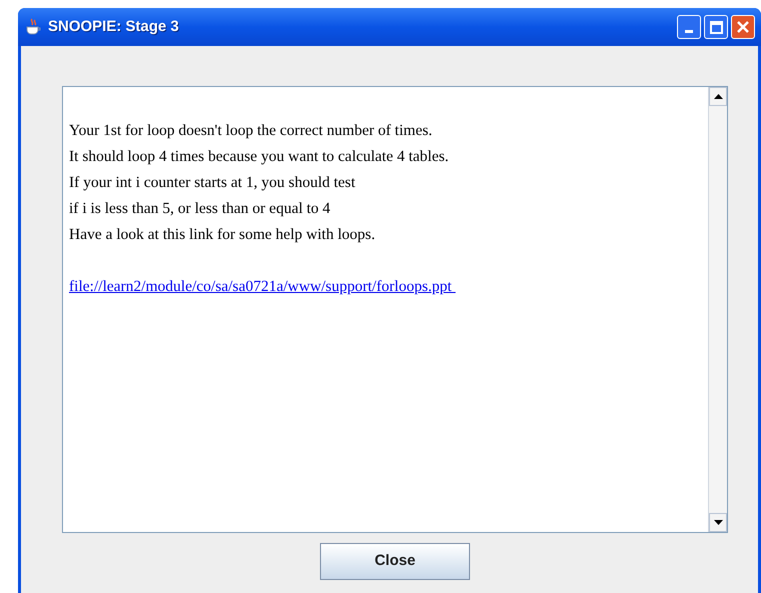  I want to click on maximize-icon, so click(716, 27).